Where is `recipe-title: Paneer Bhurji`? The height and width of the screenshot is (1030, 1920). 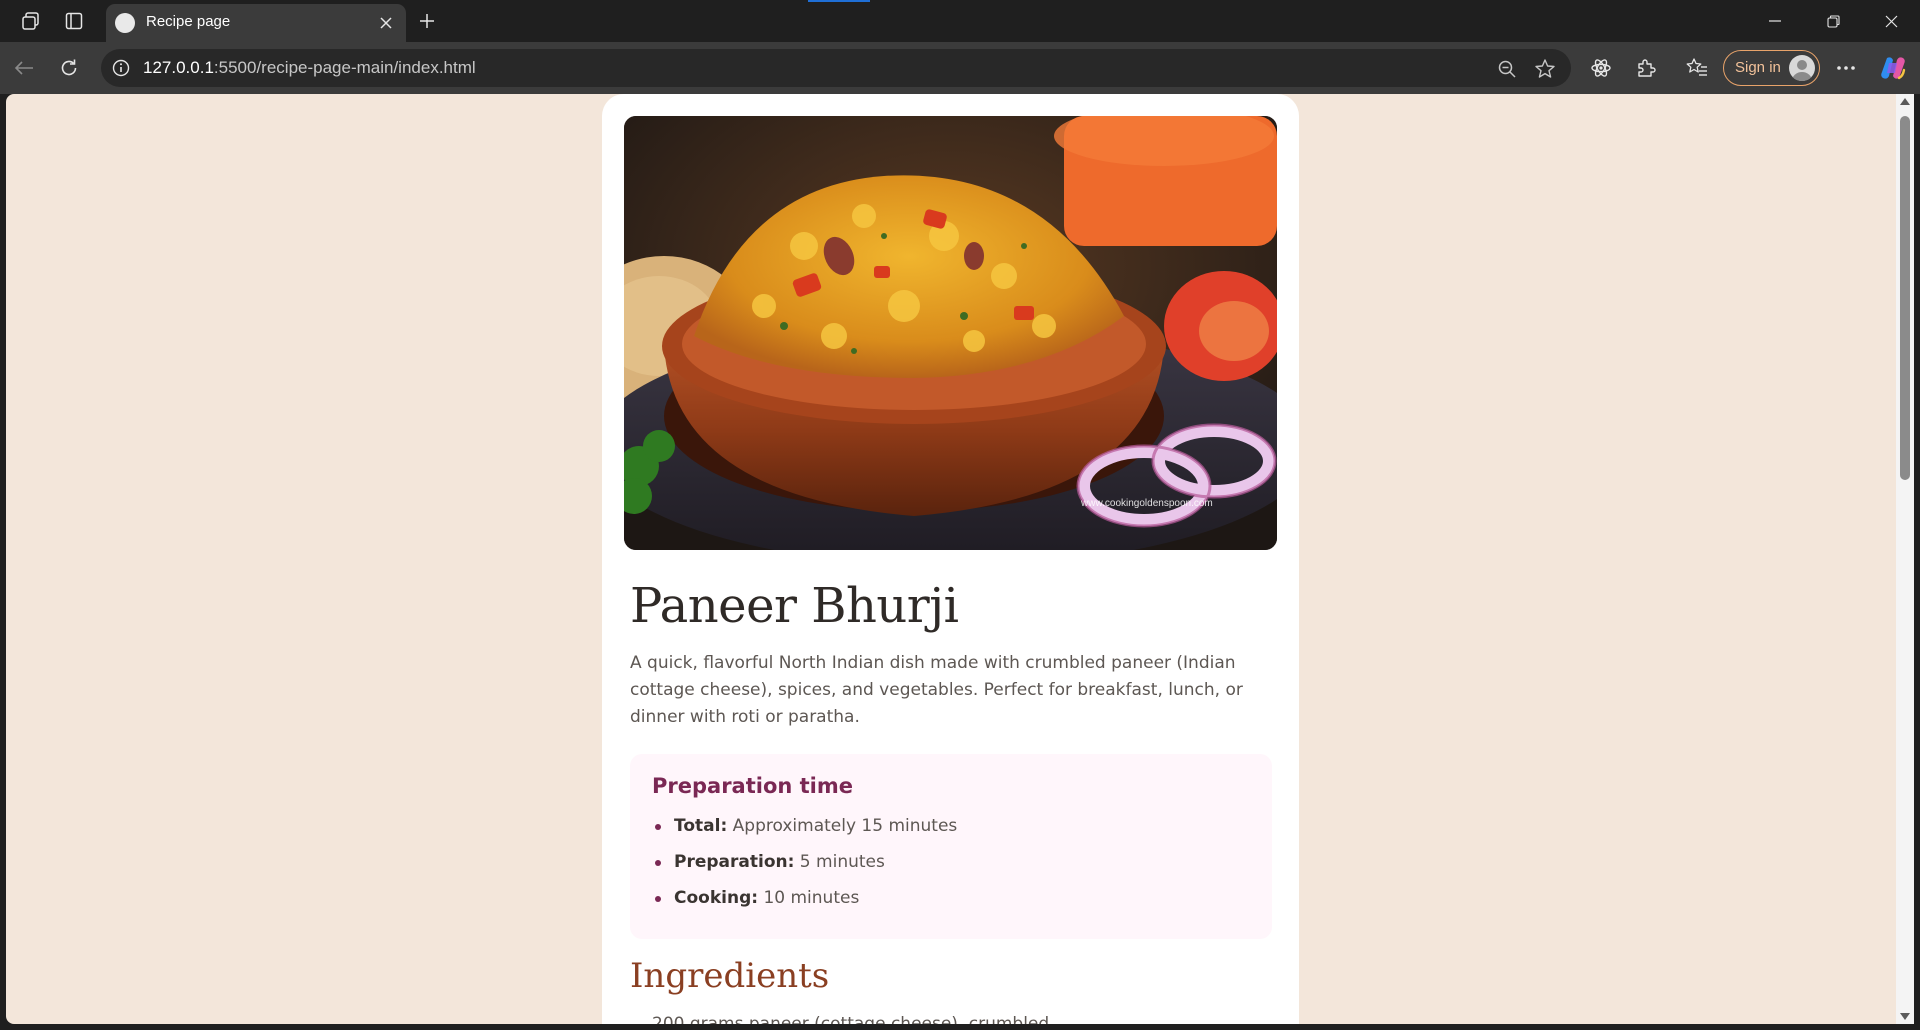 recipe-title: Paneer Bhurji is located at coordinates (794, 606).